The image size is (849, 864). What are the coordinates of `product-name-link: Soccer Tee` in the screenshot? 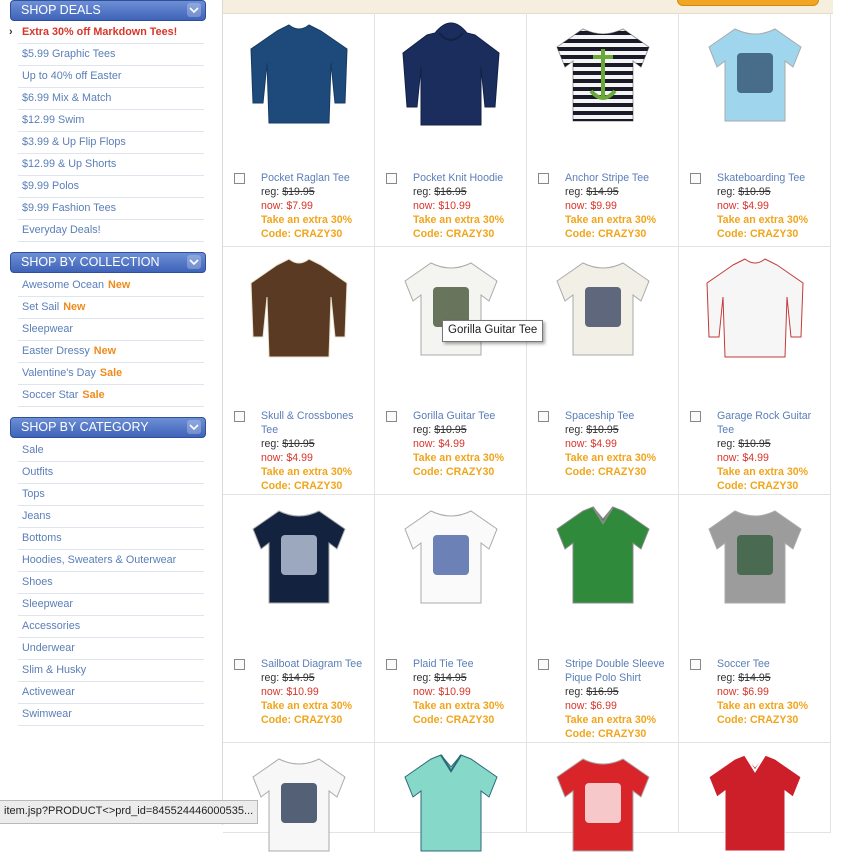 It's located at (773, 664).